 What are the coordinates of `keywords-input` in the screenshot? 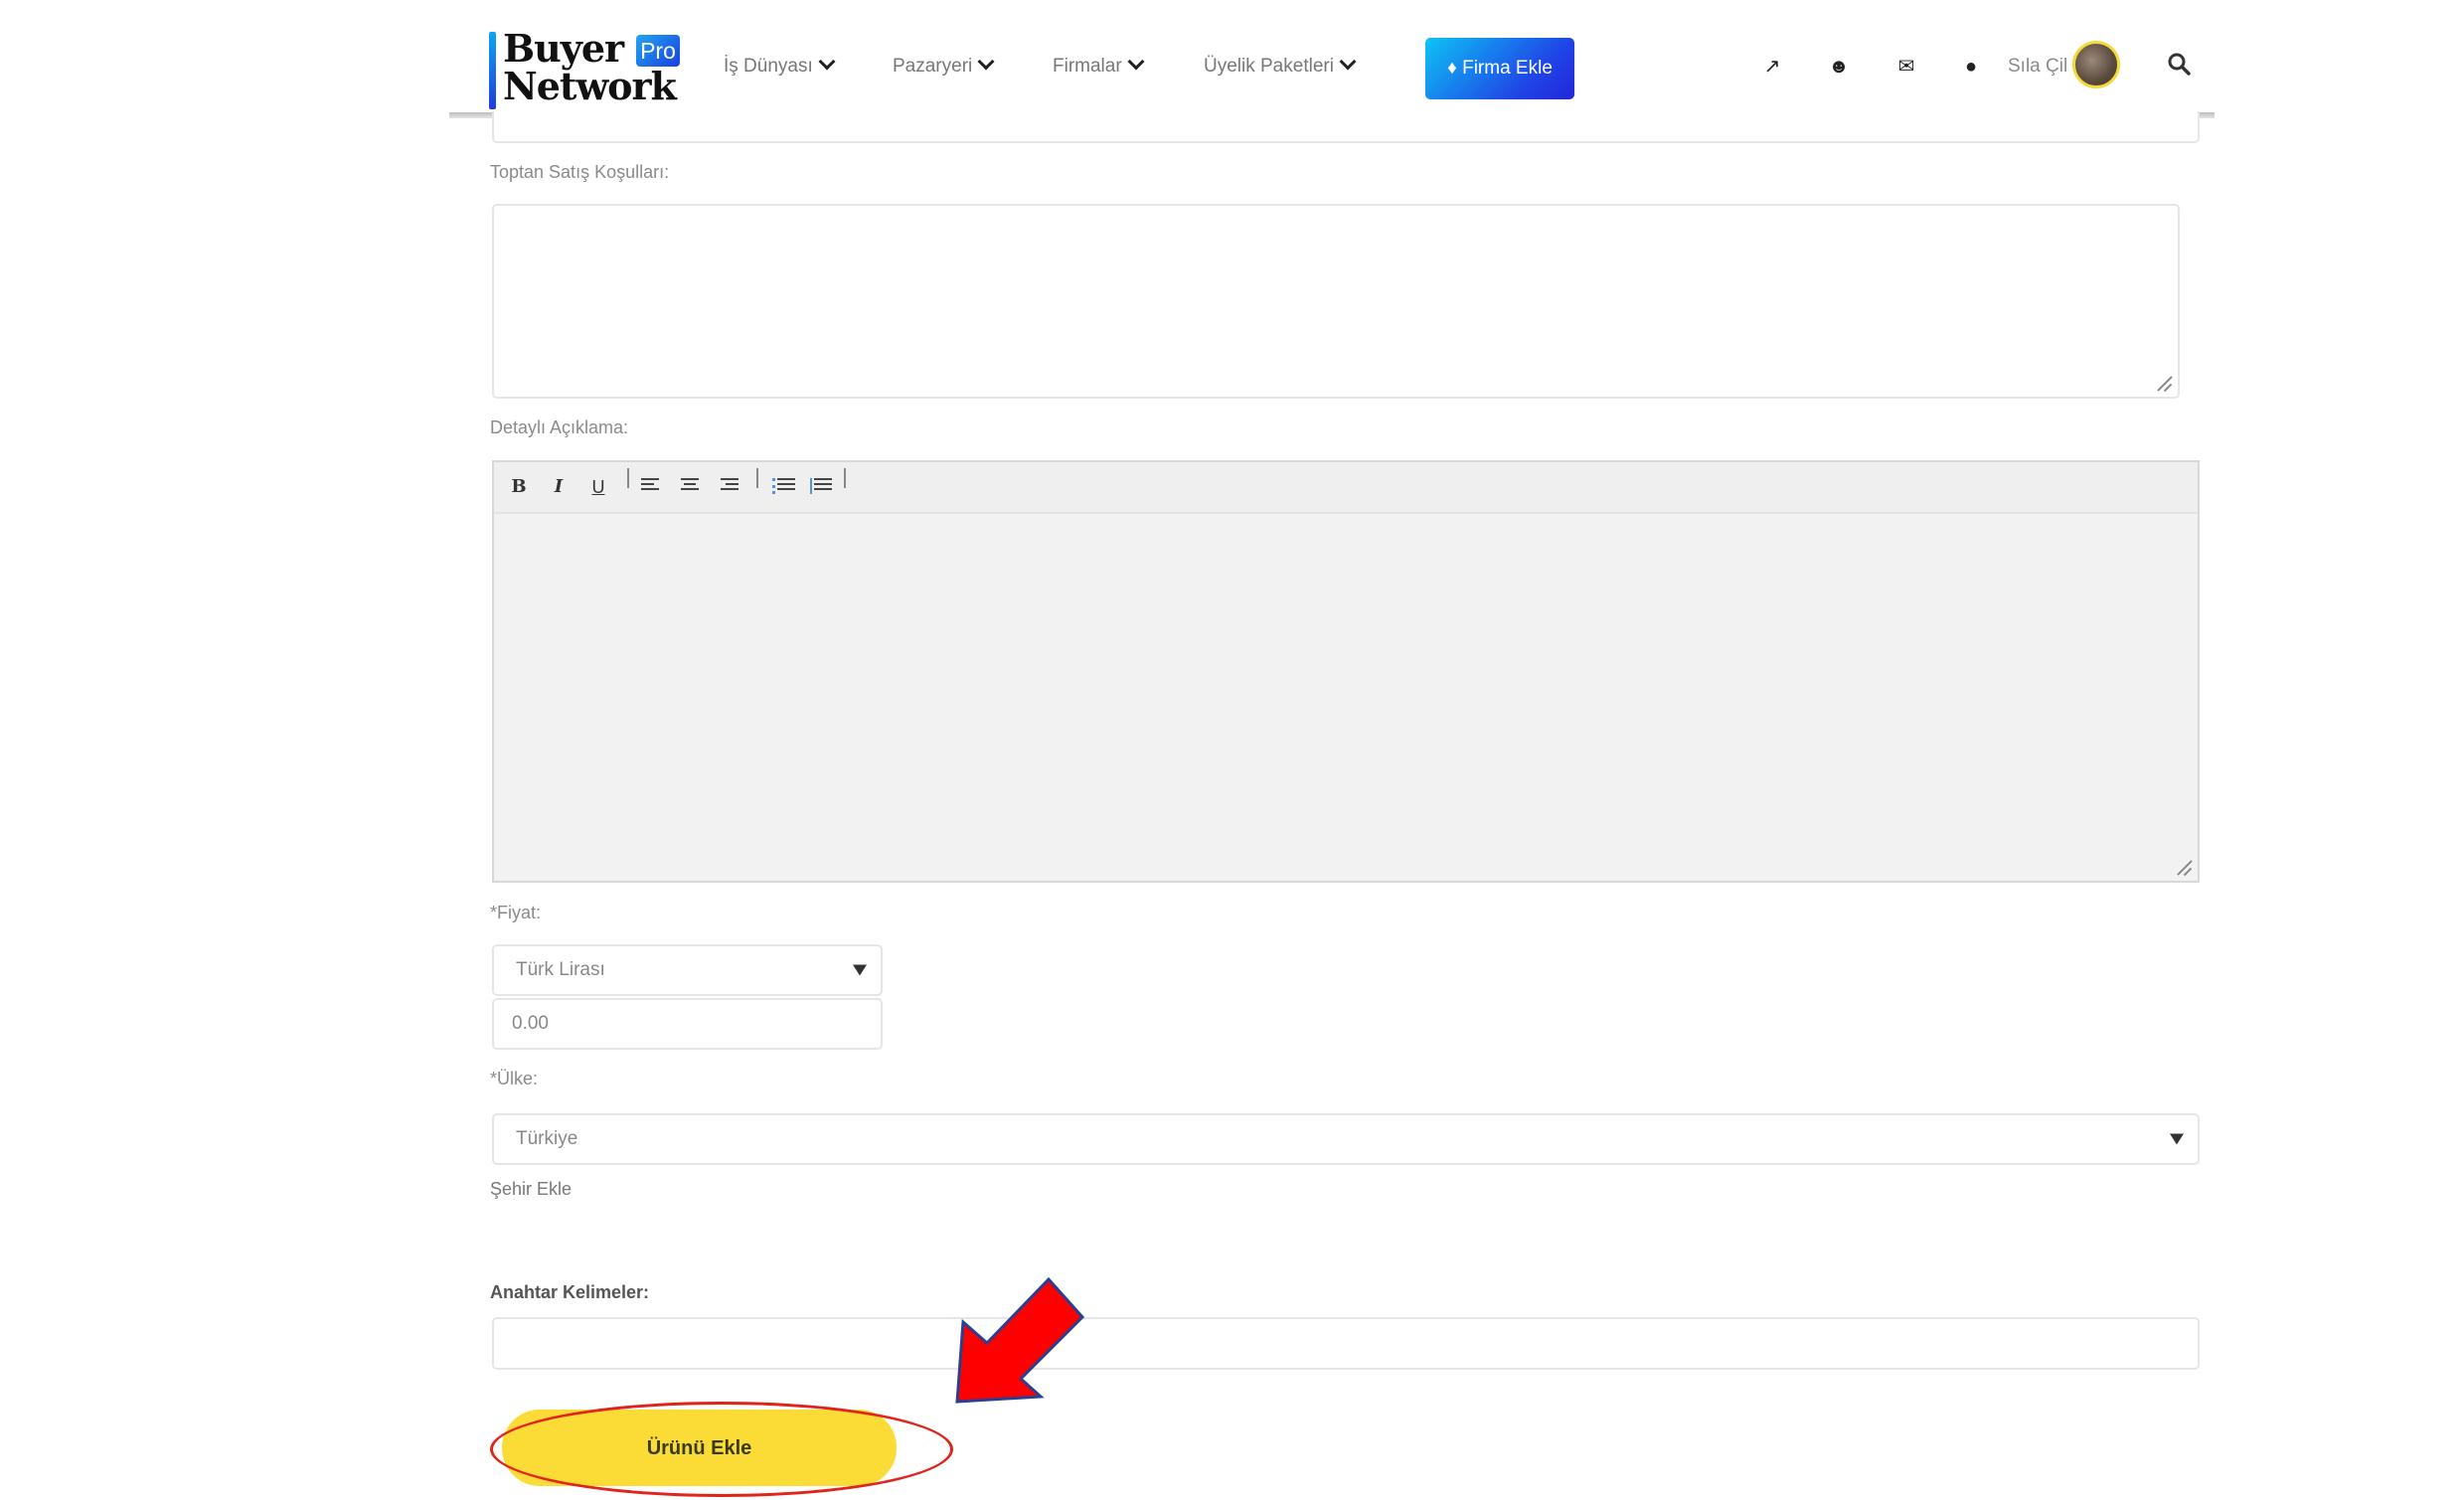 It's located at (1346, 1343).